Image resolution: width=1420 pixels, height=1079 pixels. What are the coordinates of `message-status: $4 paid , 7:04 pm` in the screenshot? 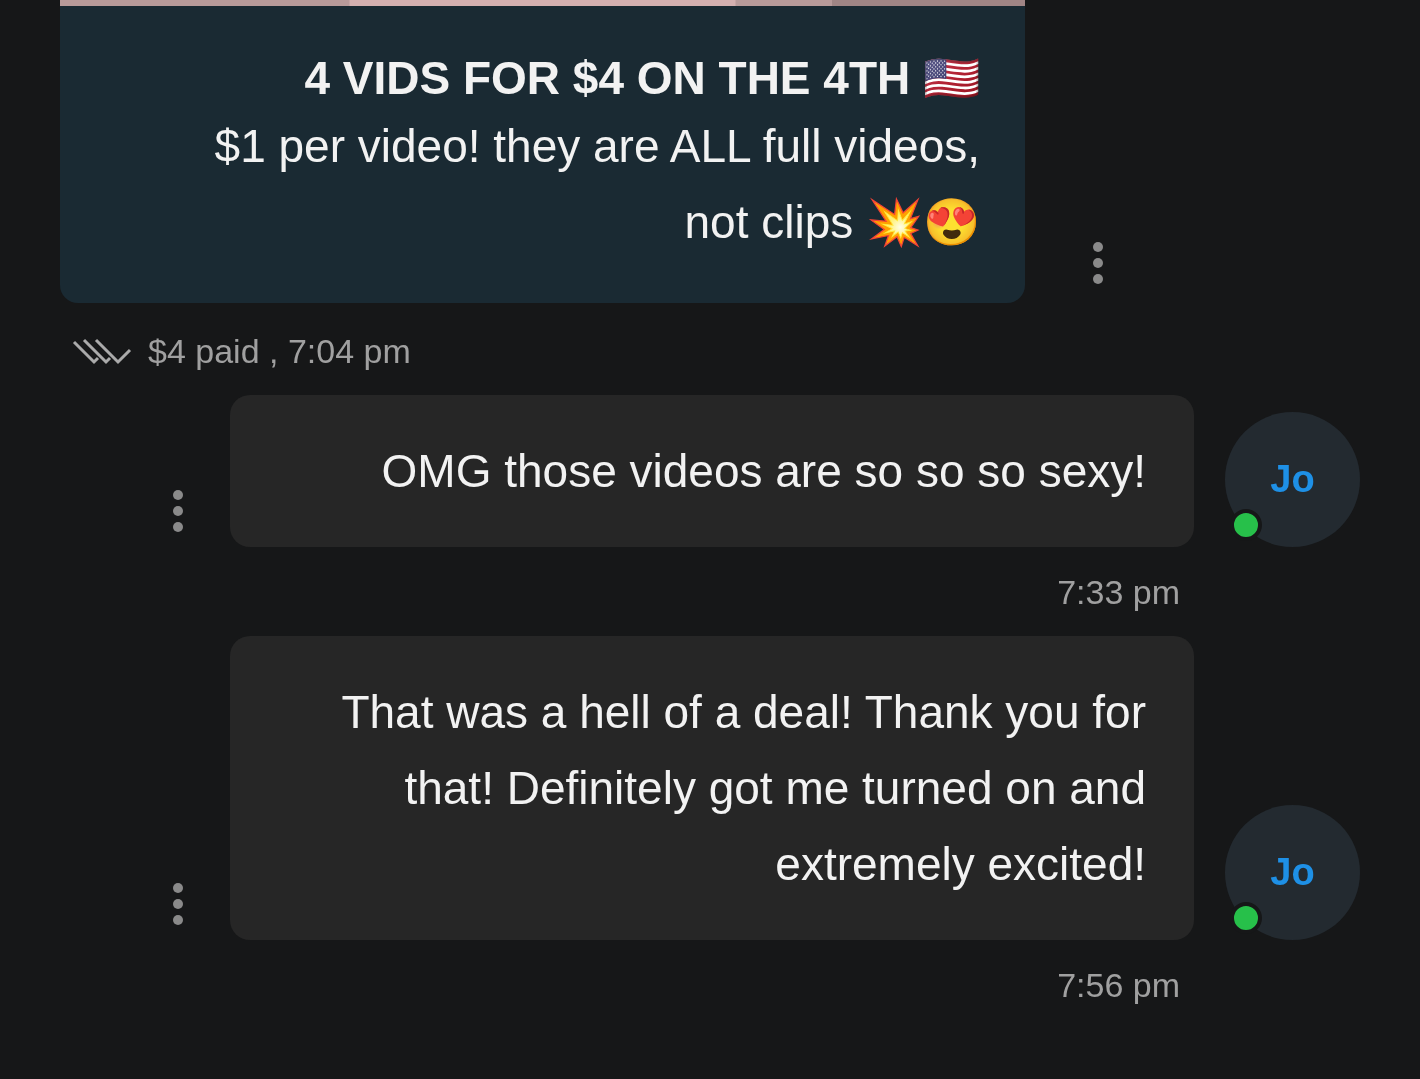 It's located at (279, 351).